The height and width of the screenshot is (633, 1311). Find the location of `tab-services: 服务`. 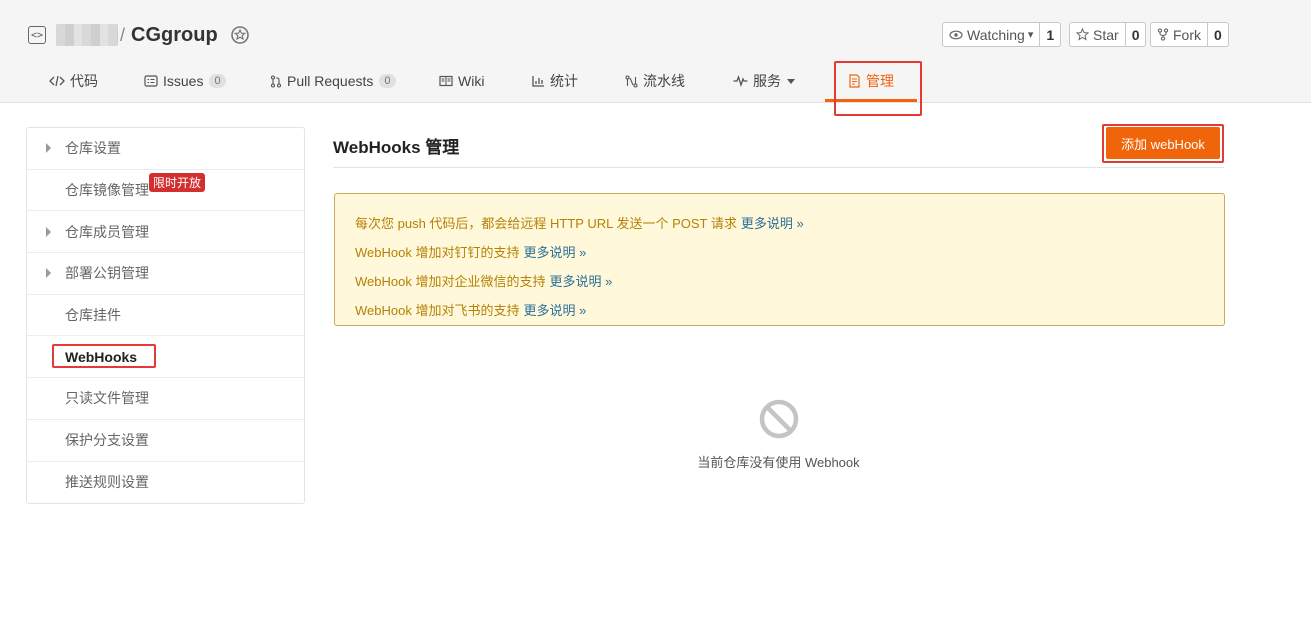

tab-services: 服务 is located at coordinates (764, 81).